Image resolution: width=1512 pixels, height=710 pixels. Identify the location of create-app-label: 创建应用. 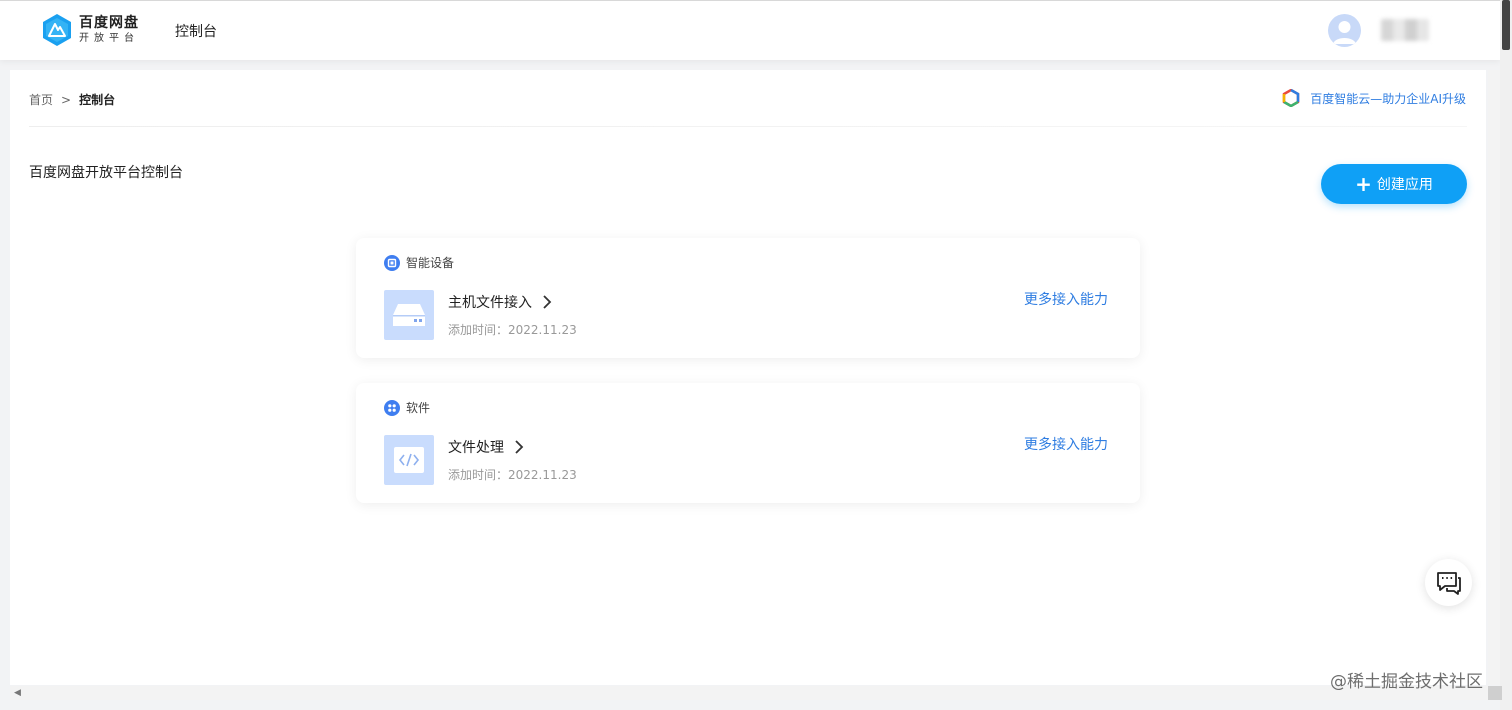
(1404, 185).